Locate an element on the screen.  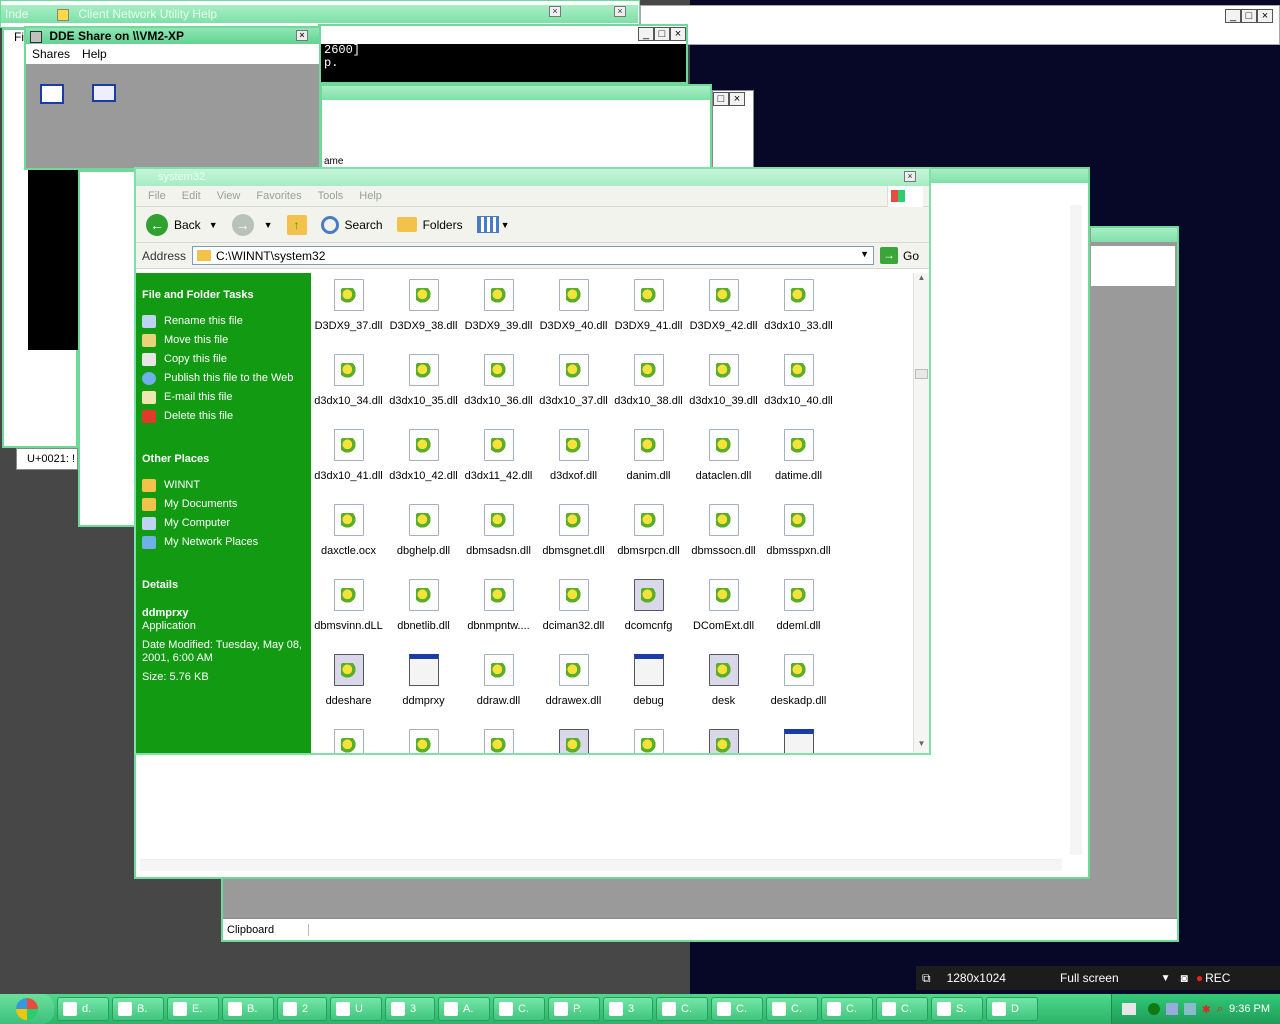
file-tasks-header: File and Folder Tasks is located at coordinates (223, 295).